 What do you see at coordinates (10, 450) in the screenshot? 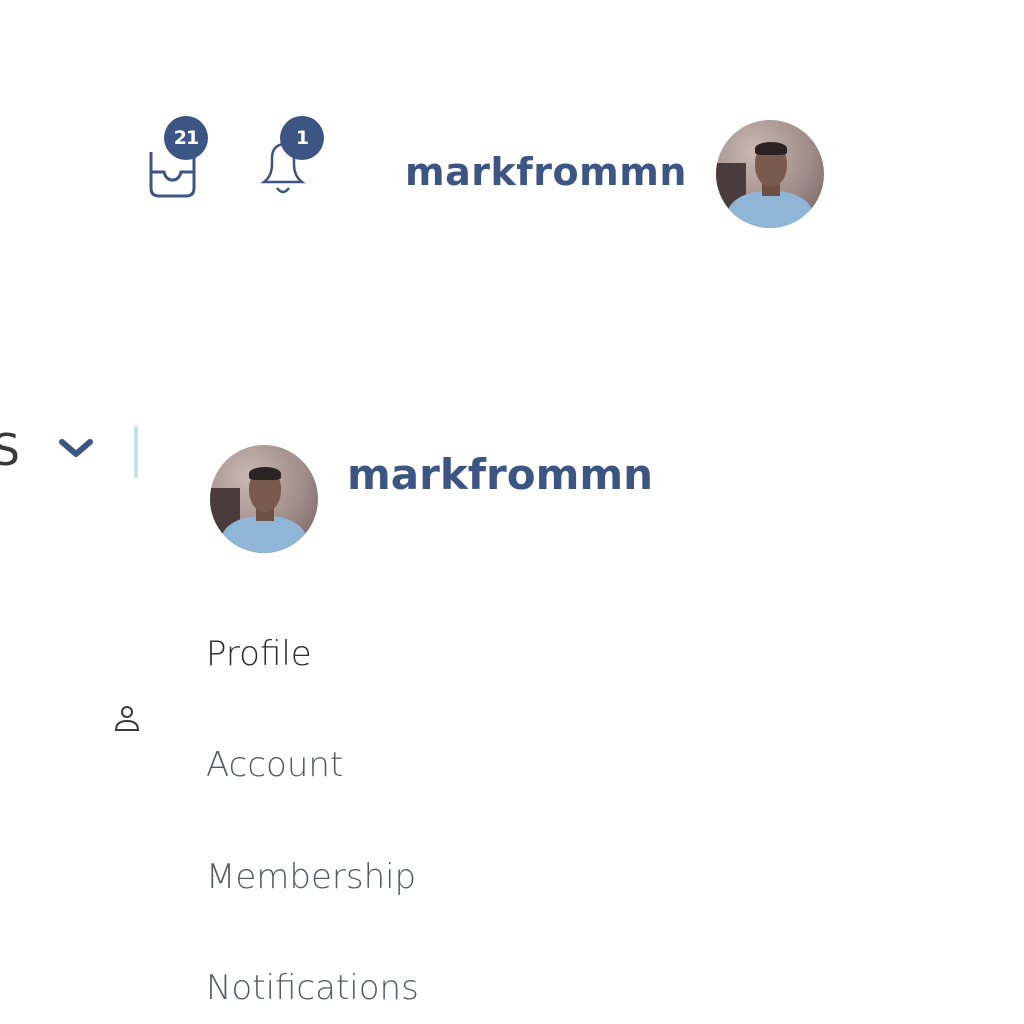
I see `nav-partial-label: S` at bounding box center [10, 450].